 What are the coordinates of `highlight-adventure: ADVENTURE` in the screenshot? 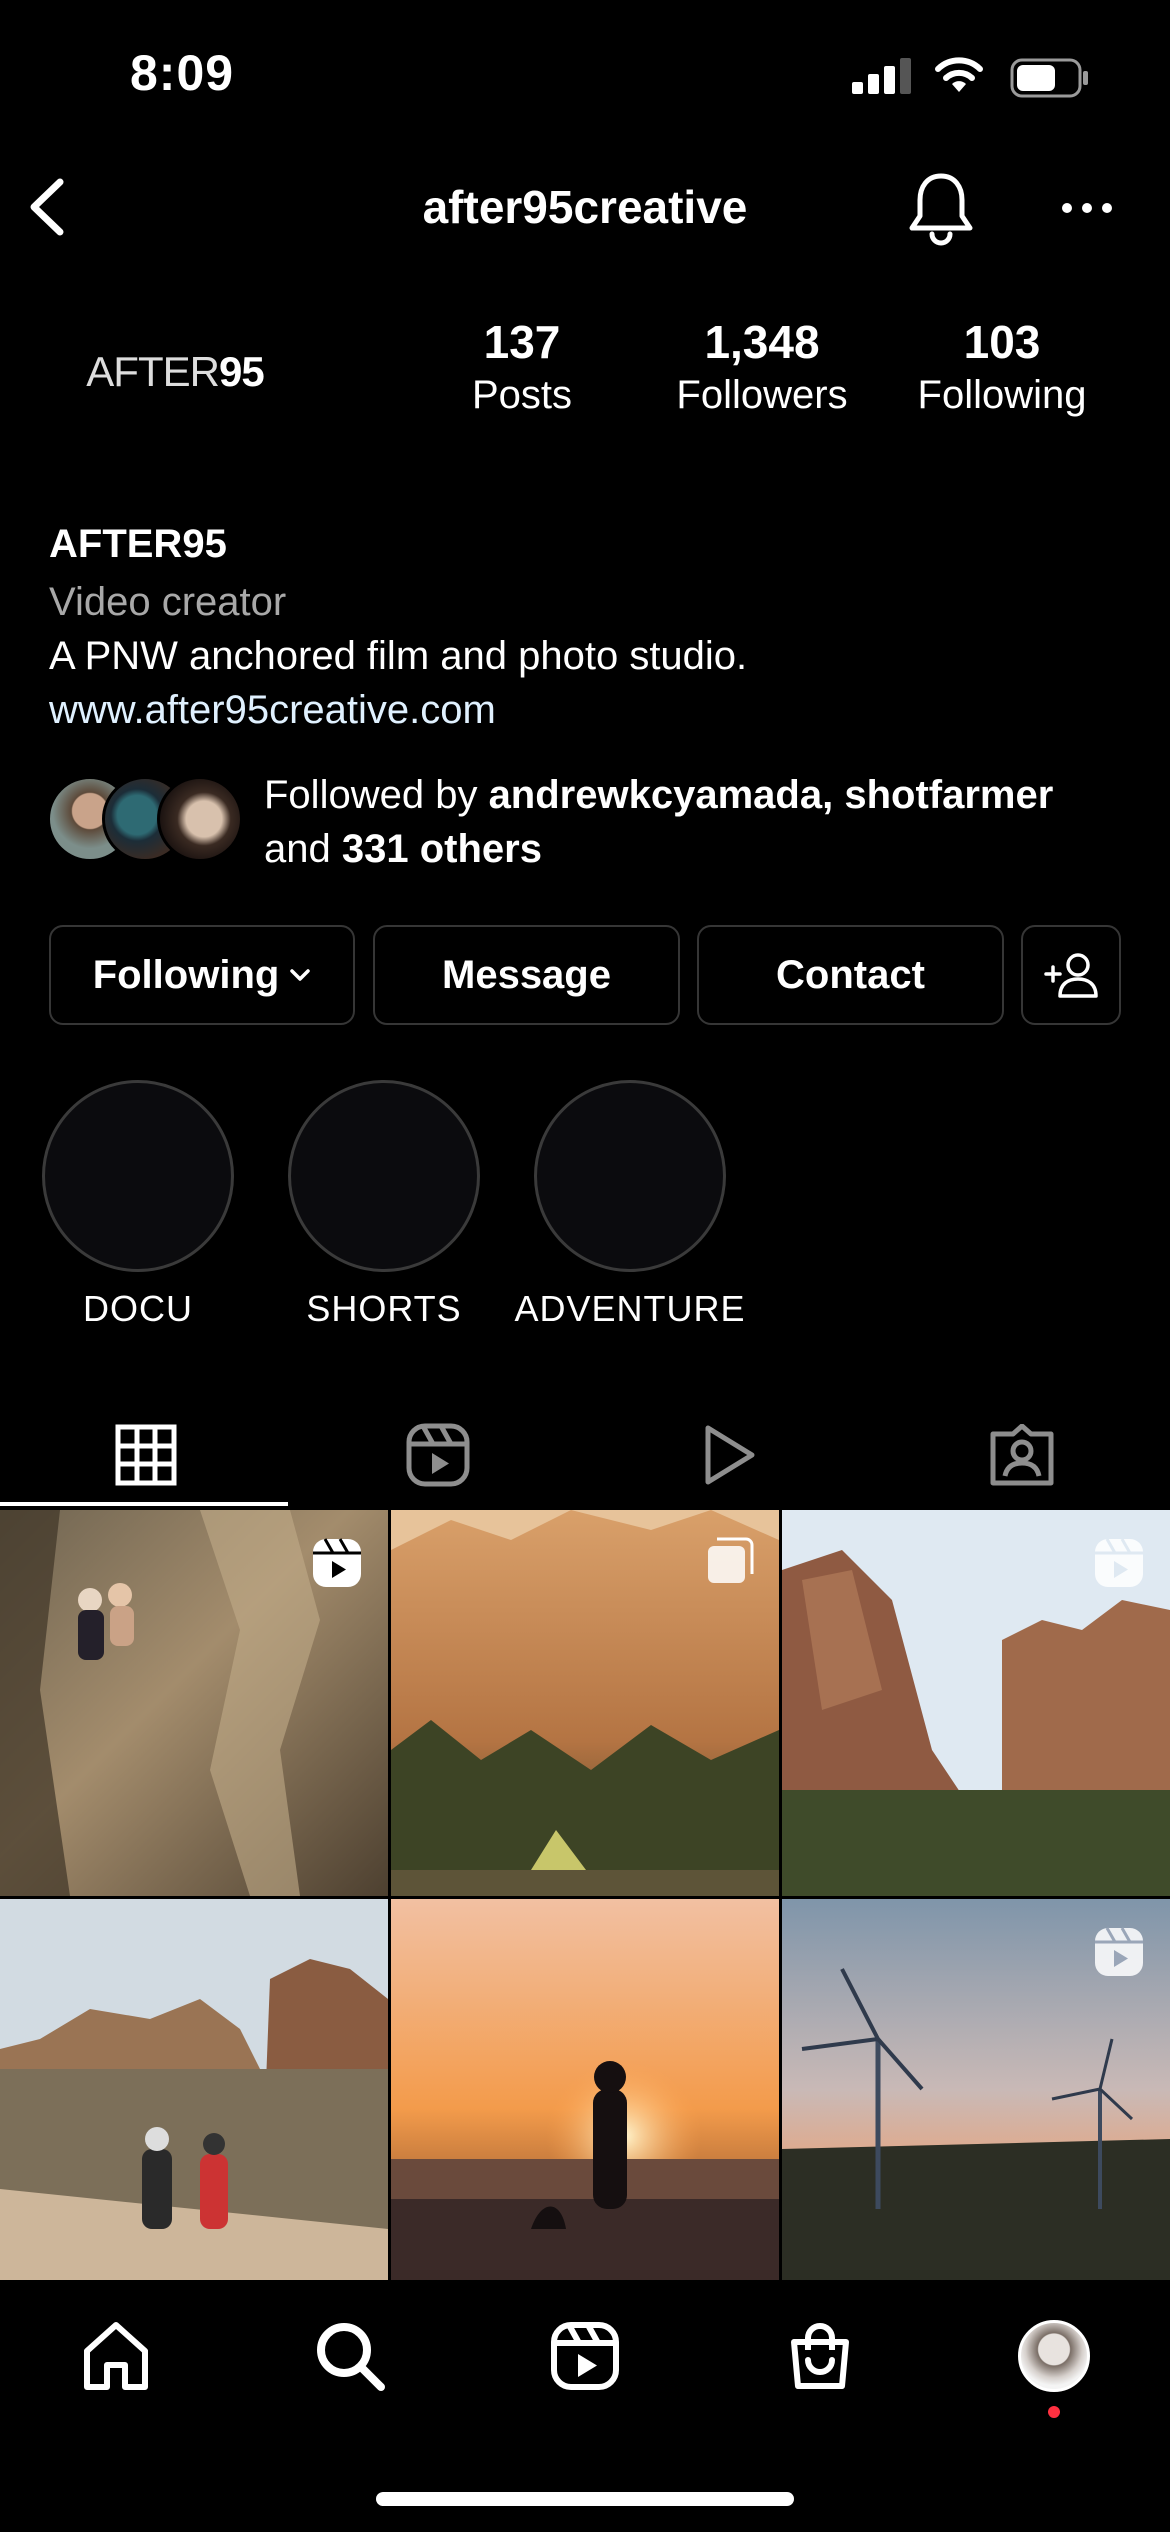 It's located at (629, 1205).